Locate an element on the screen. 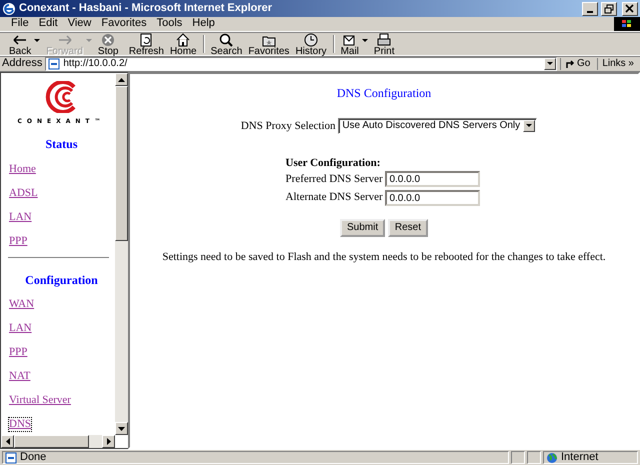 This screenshot has width=640, height=465. horizontal-scrollbar is located at coordinates (58, 441).